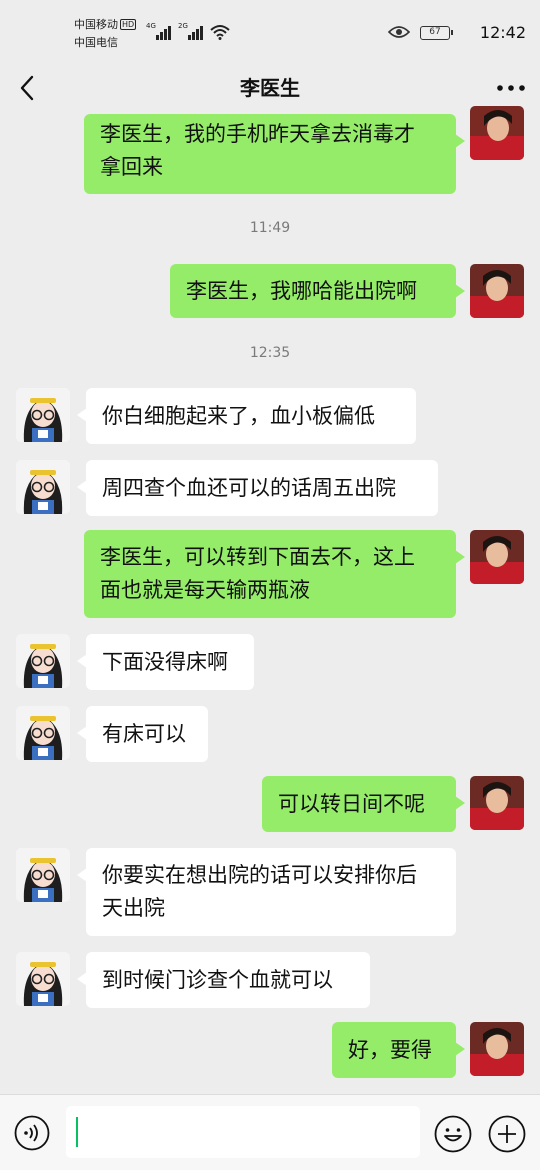 Image resolution: width=540 pixels, height=1170 pixels. I want to click on more-actions-button, so click(507, 1134).